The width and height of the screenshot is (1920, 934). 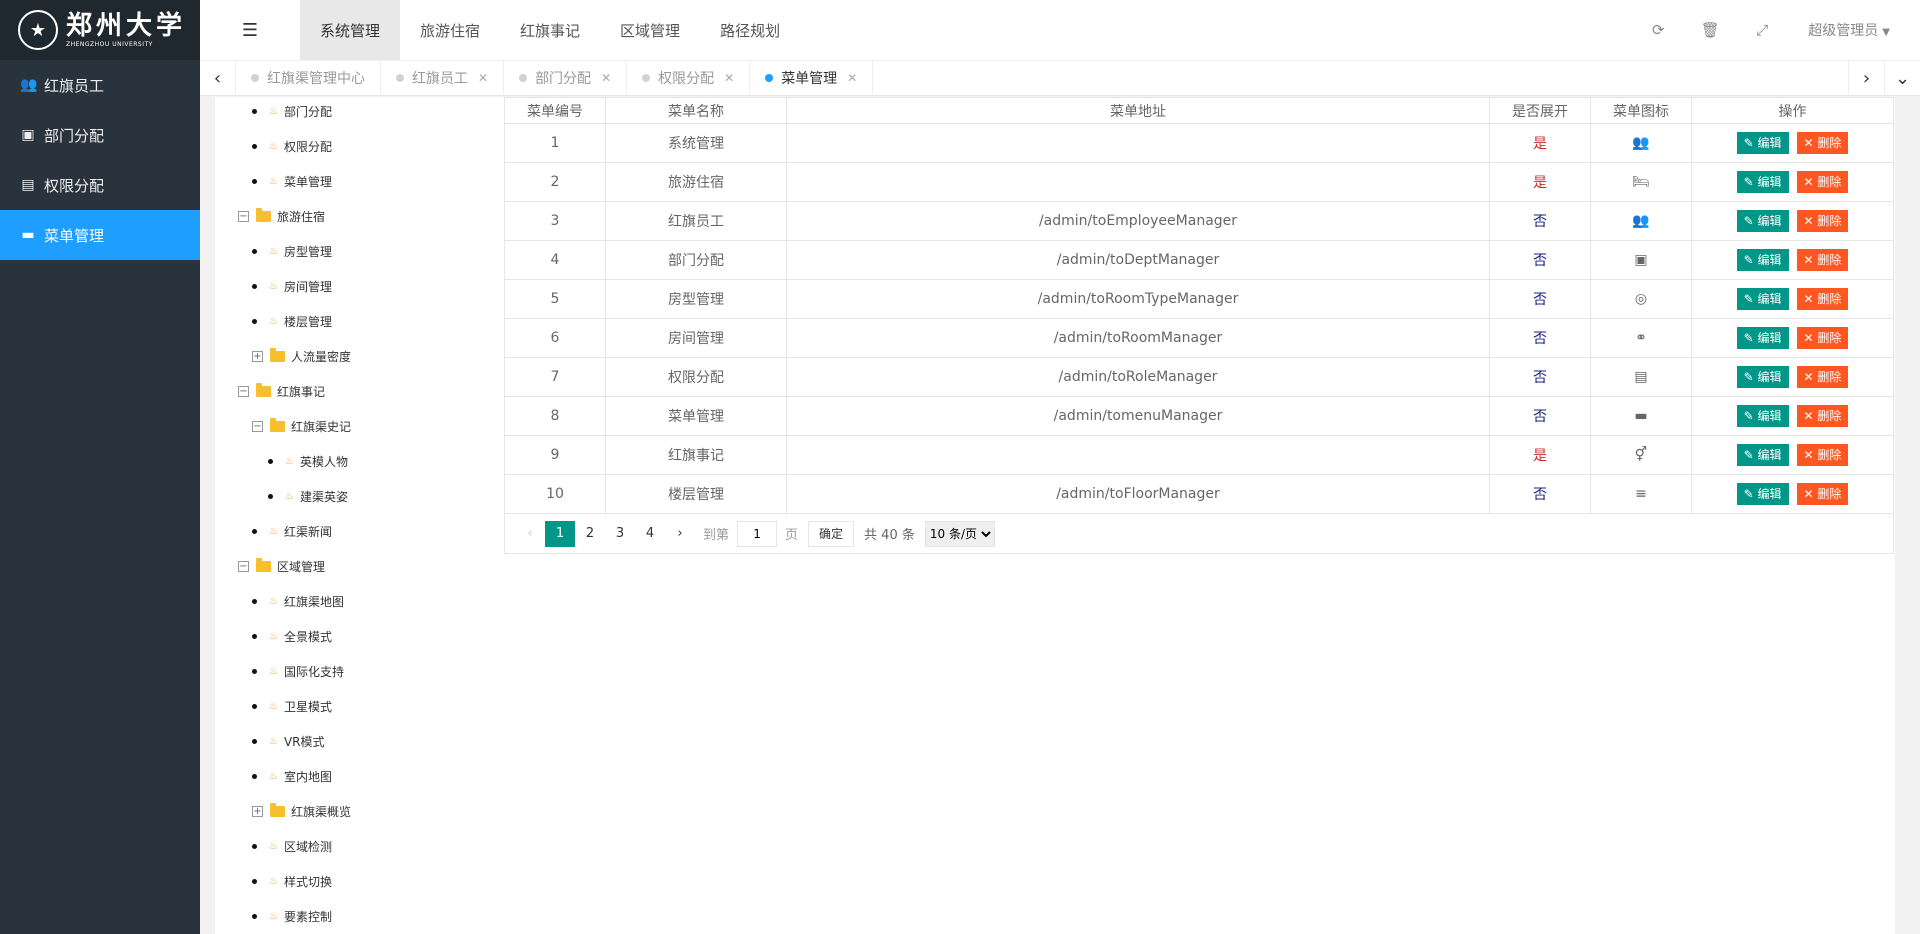 I want to click on prev-page-icon: ‹, so click(x=530, y=534).